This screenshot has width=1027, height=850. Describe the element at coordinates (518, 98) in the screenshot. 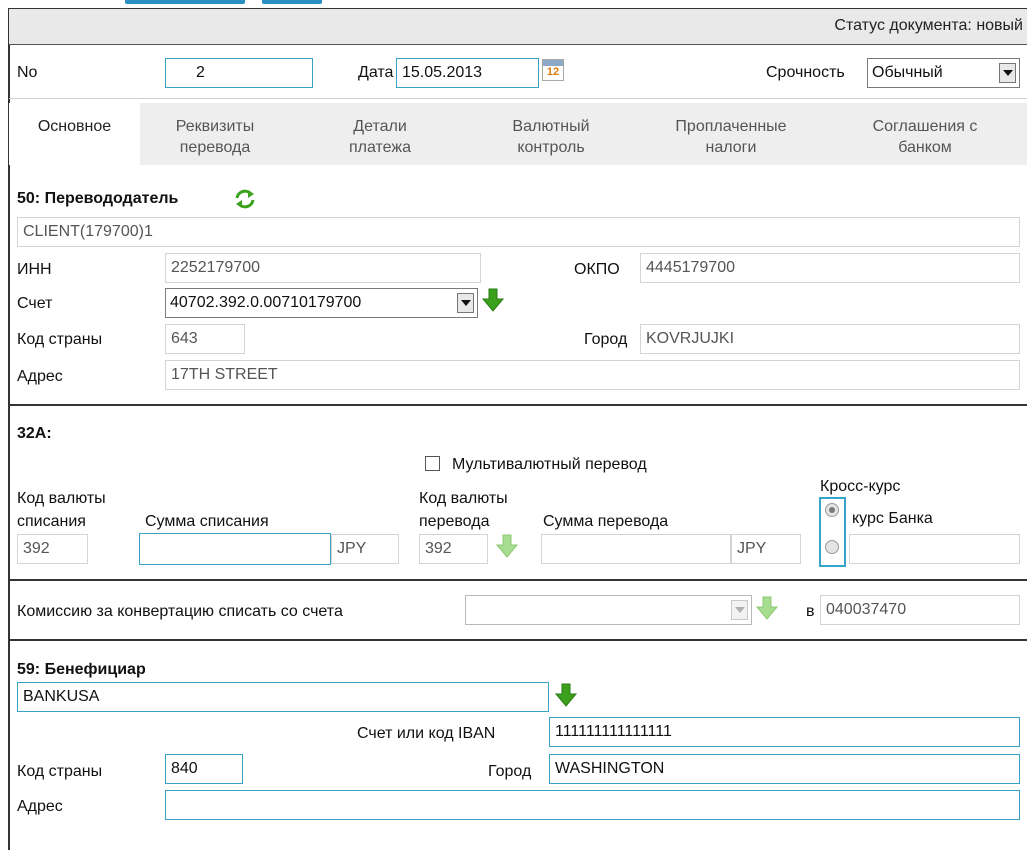

I see `header-divider` at that location.